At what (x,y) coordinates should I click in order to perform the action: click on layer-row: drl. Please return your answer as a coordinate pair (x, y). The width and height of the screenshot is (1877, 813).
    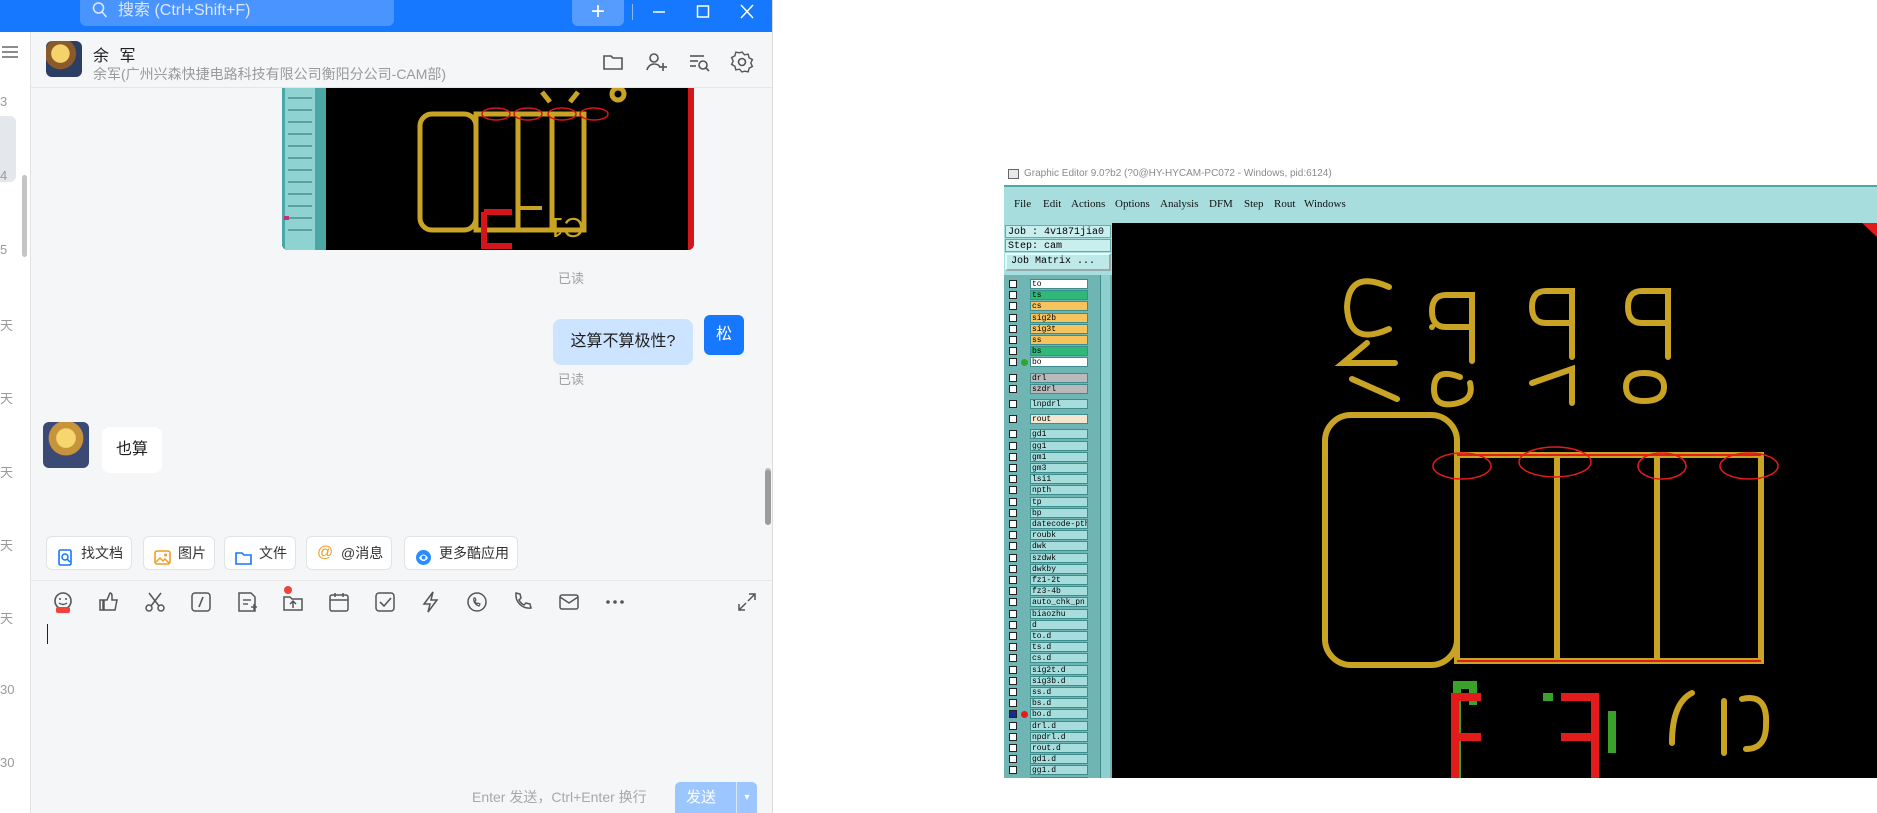
    Looking at the image, I should click on (1051, 377).